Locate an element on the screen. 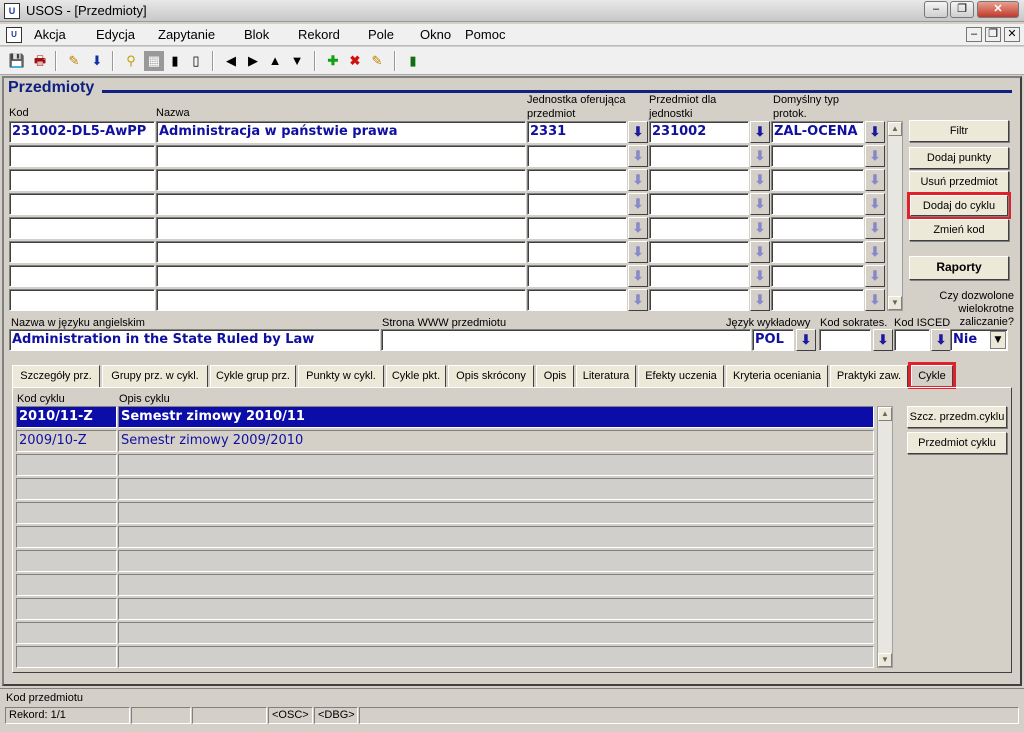 This screenshot has height=732, width=1024. cycle-code-cell: 2009/10-Z is located at coordinates (66, 441).